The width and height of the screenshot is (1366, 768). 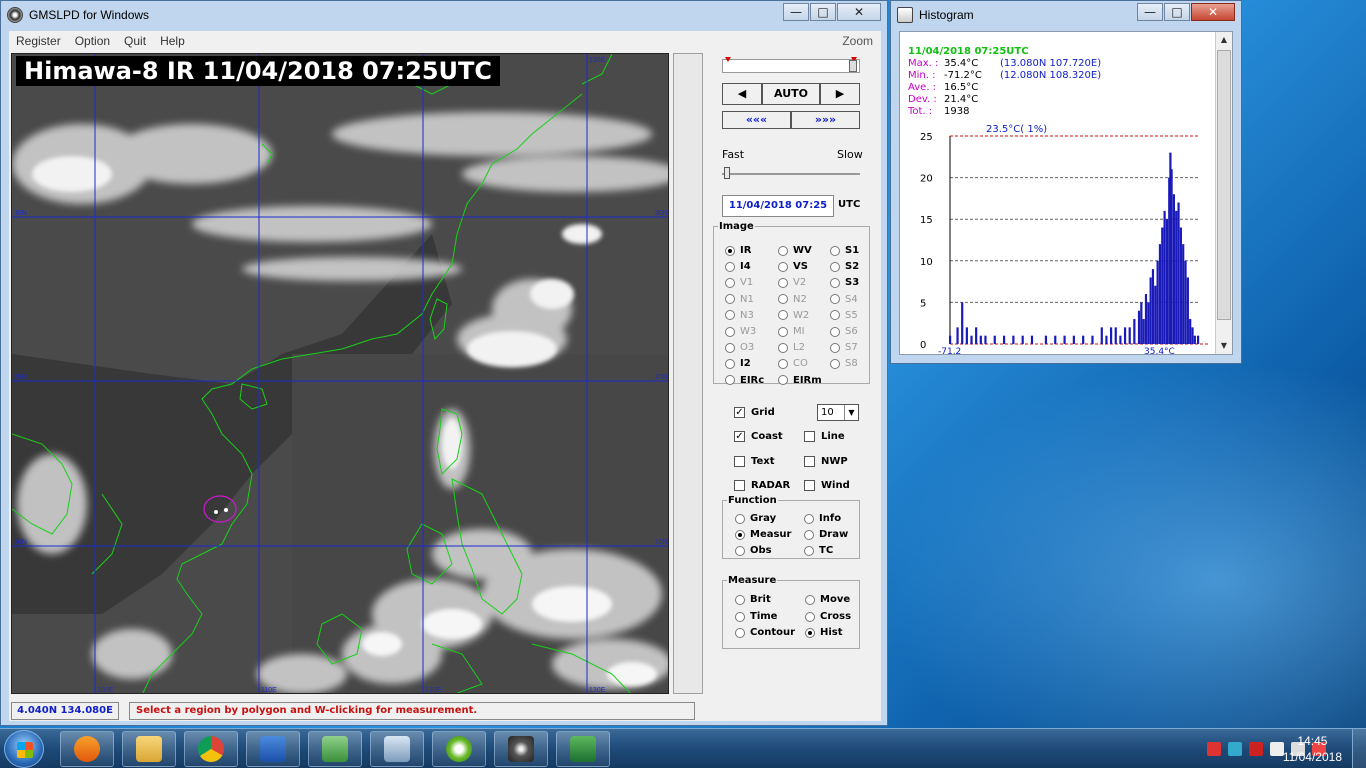 I want to click on taskbar-app-green, so click(x=459, y=749).